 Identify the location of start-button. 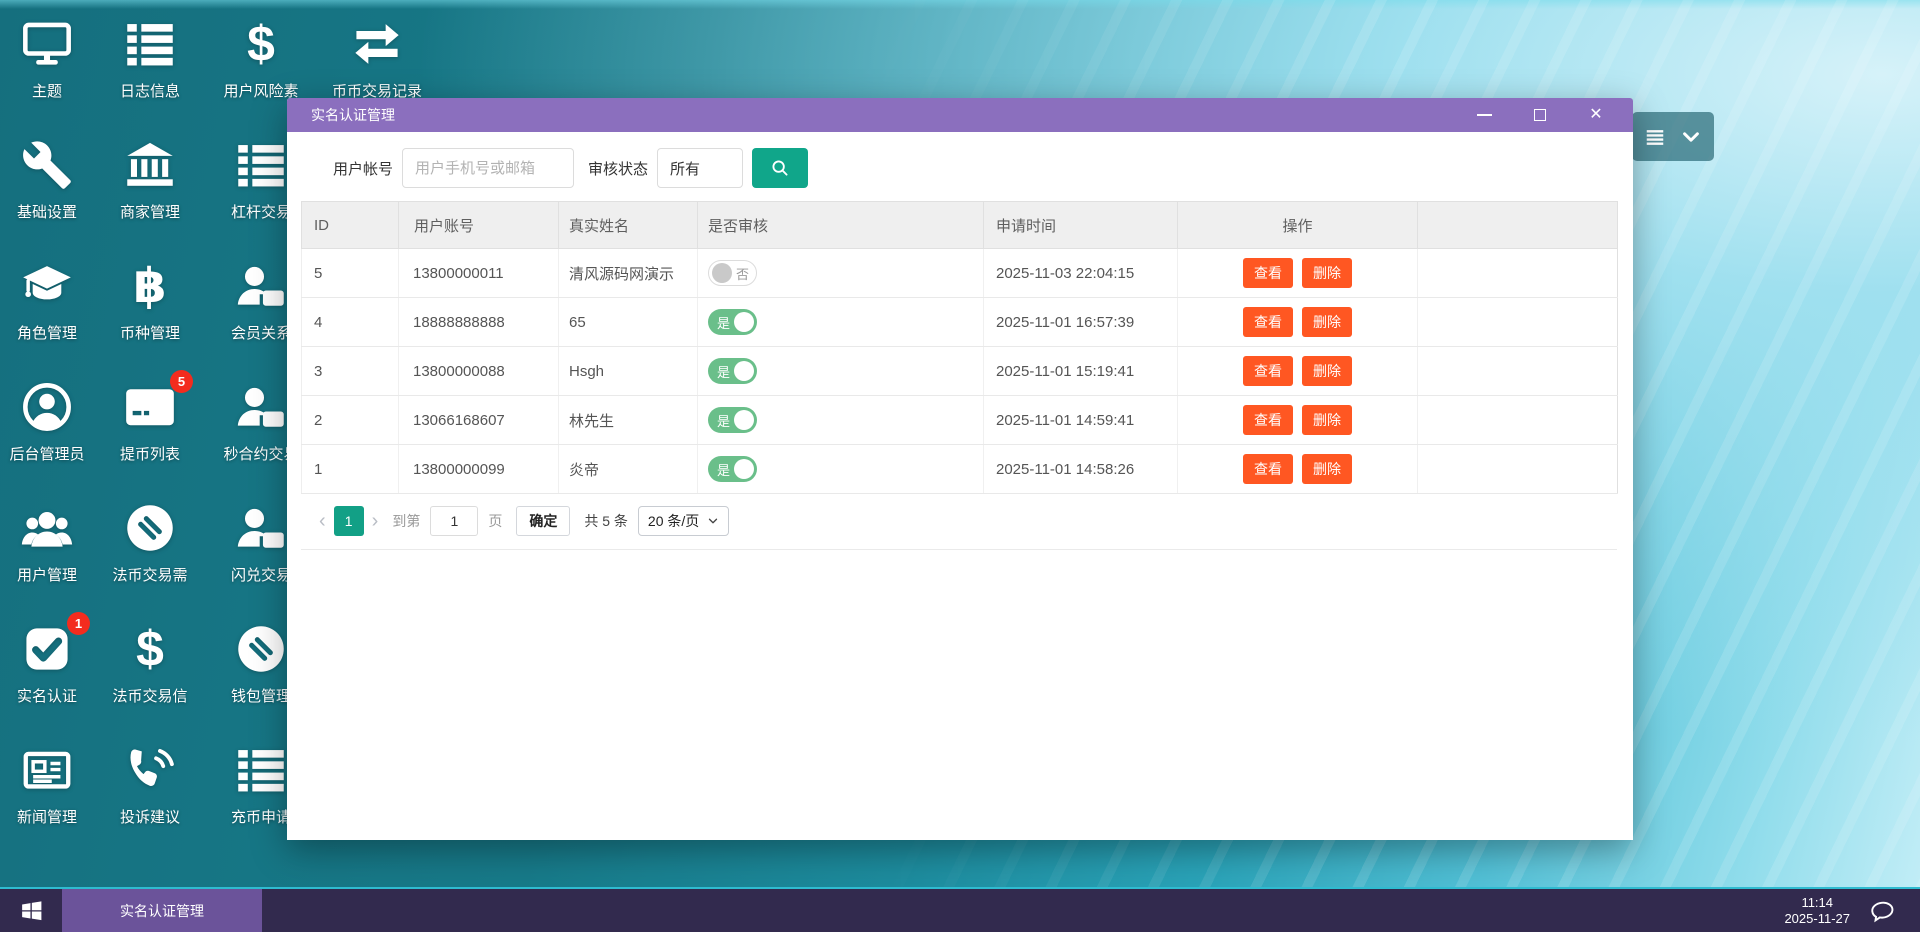
(31, 910).